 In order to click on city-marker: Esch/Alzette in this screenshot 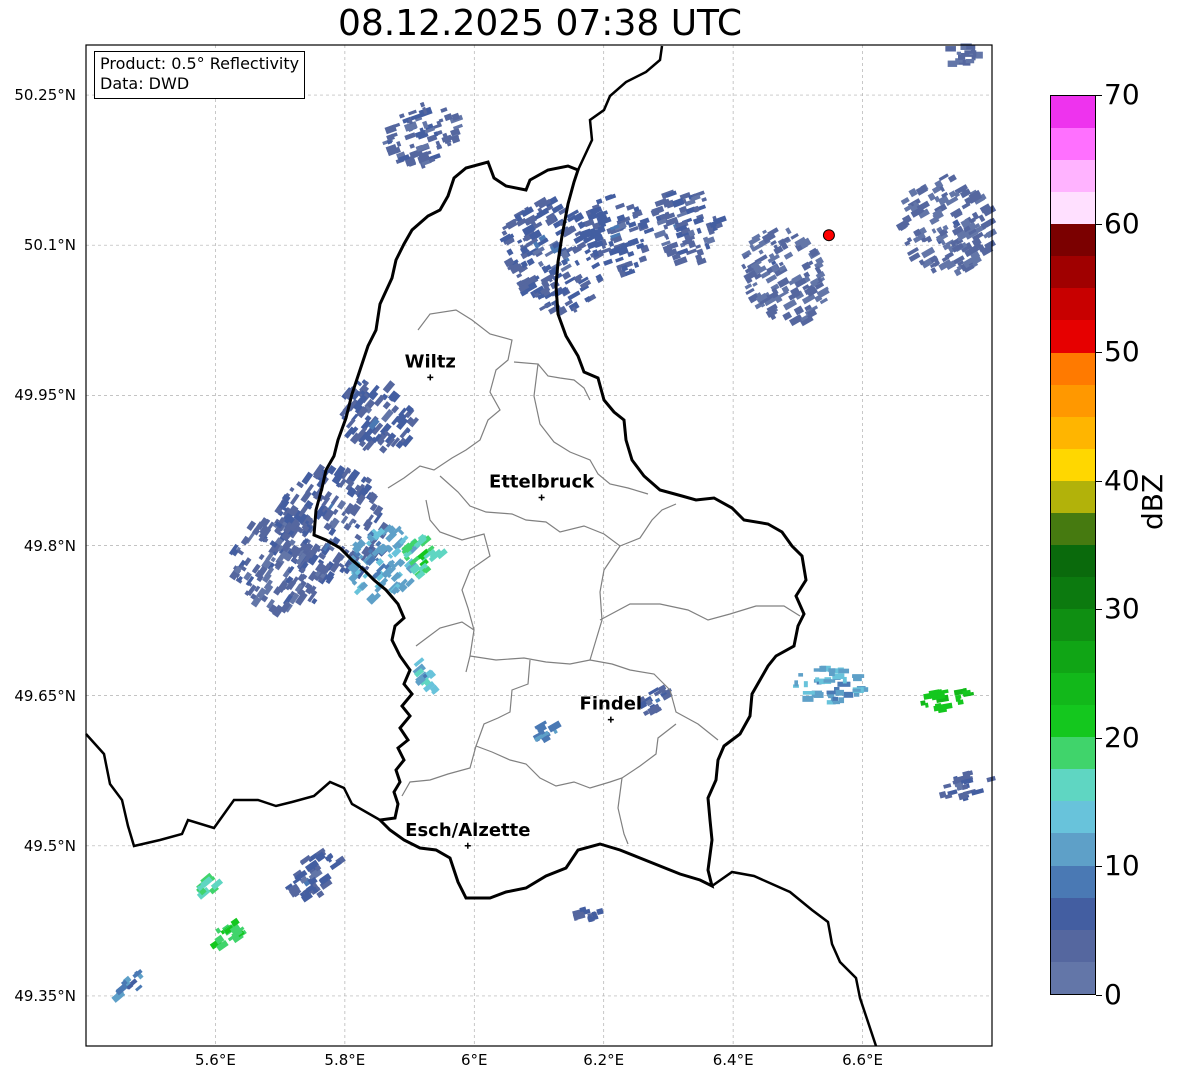, I will do `click(467, 834)`.